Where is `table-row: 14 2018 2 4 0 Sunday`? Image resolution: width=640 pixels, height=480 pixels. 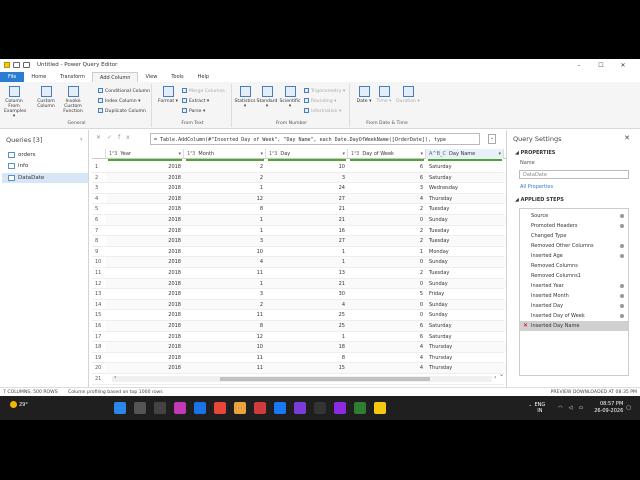
table-row: 14 2018 2 4 0 Sunday is located at coordinates (299, 305).